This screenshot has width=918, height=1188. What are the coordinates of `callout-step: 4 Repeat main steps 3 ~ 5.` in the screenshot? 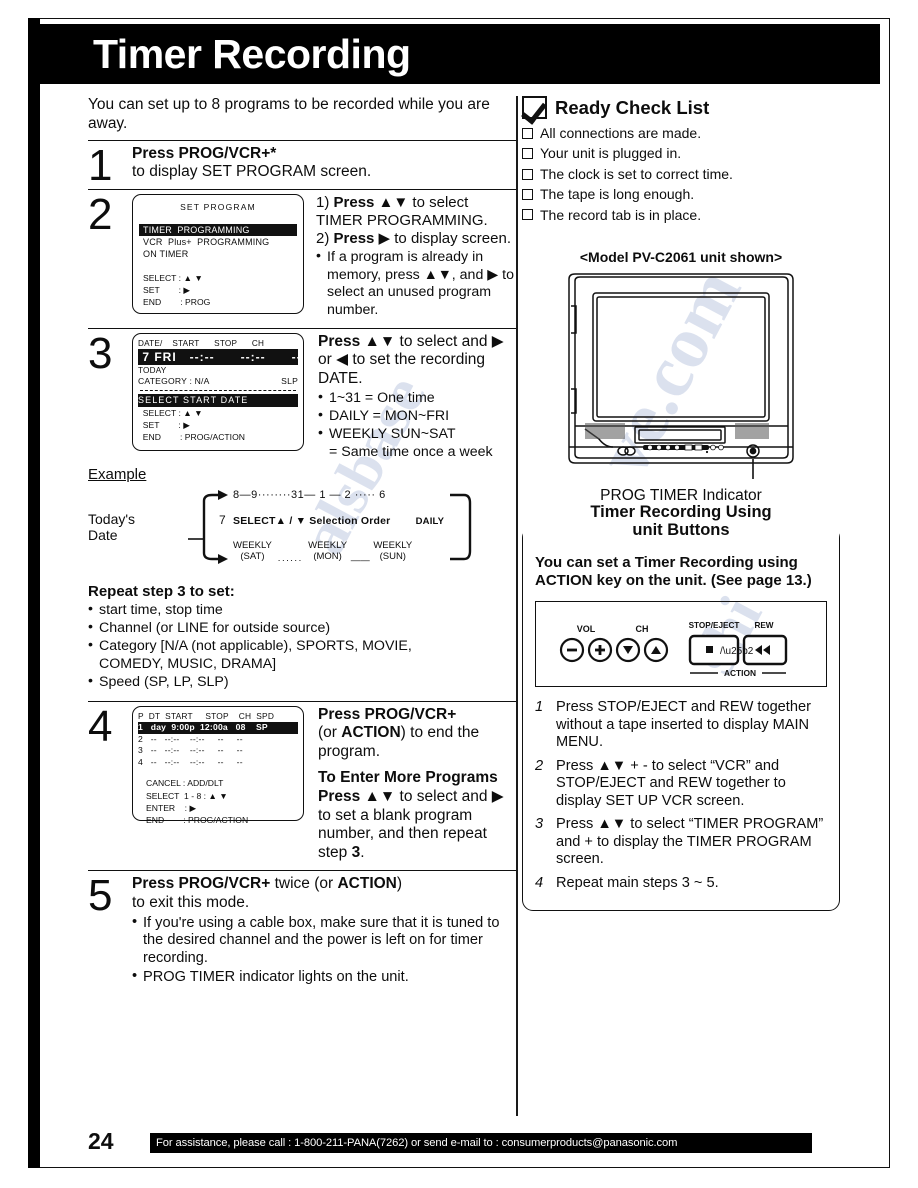 It's located at (681, 884).